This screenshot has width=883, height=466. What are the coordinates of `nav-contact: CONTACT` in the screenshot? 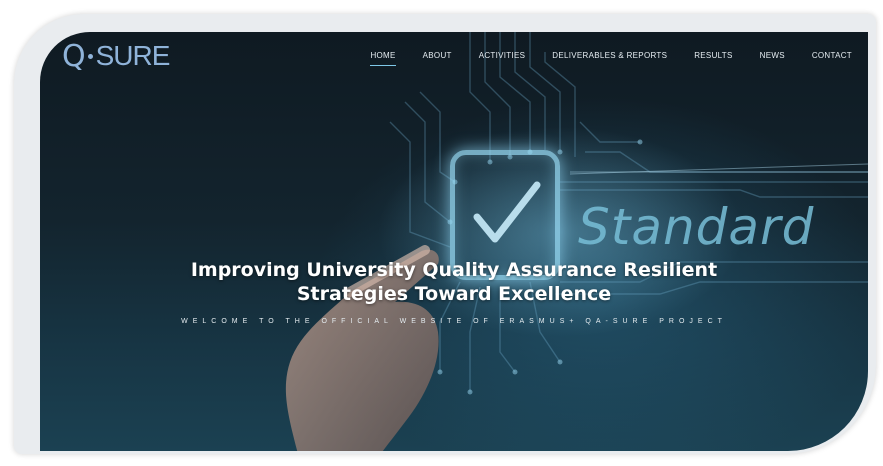 It's located at (832, 57).